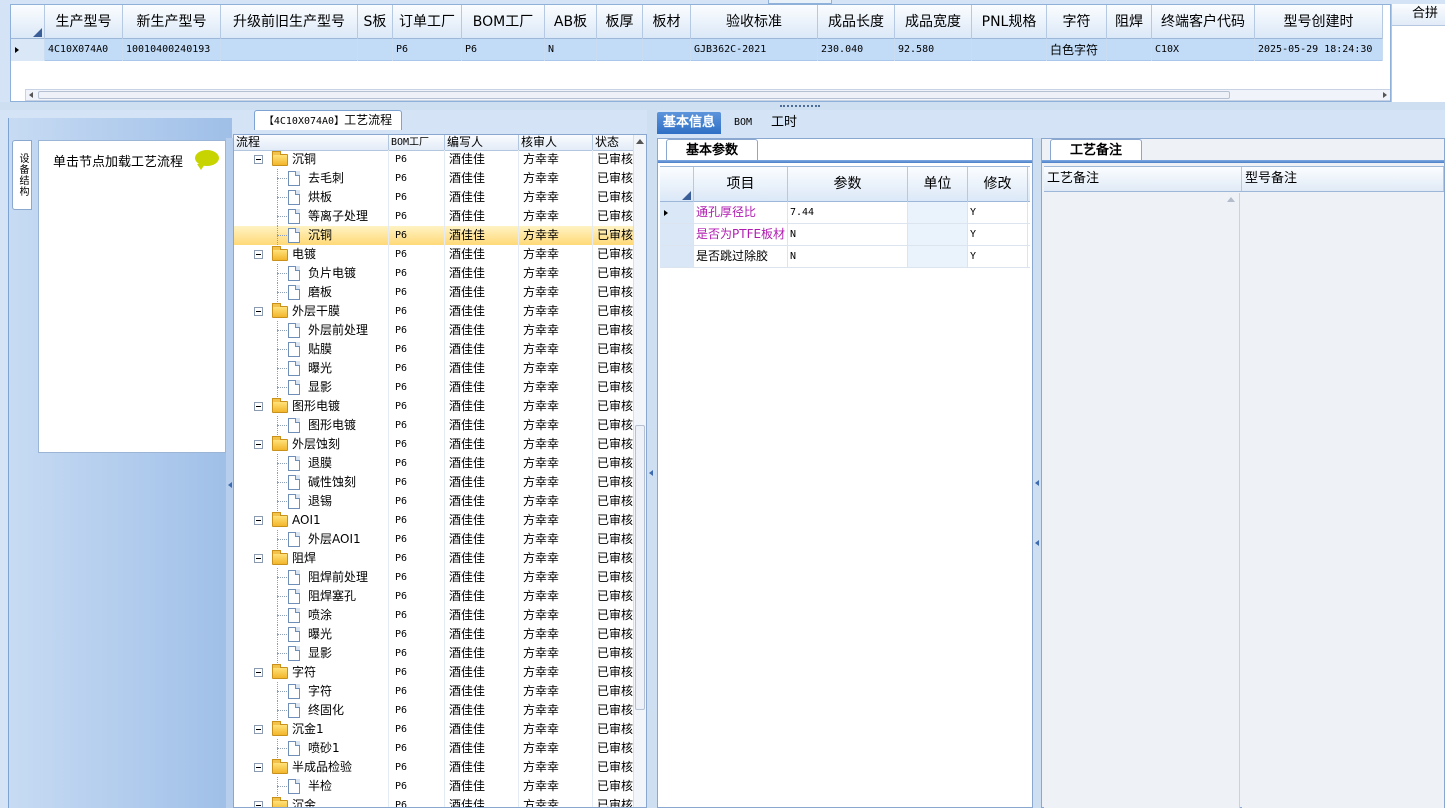  Describe the element at coordinates (311, 143) in the screenshot. I see `tree-col-header: 流程` at that location.